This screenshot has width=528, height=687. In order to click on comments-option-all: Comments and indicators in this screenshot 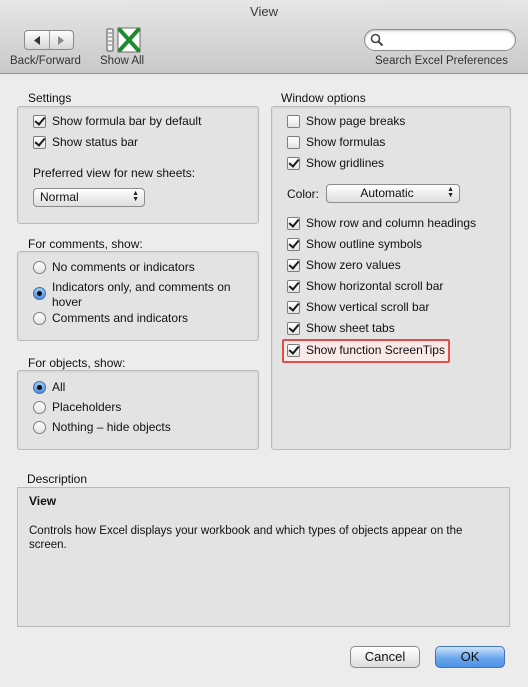, I will do `click(110, 318)`.